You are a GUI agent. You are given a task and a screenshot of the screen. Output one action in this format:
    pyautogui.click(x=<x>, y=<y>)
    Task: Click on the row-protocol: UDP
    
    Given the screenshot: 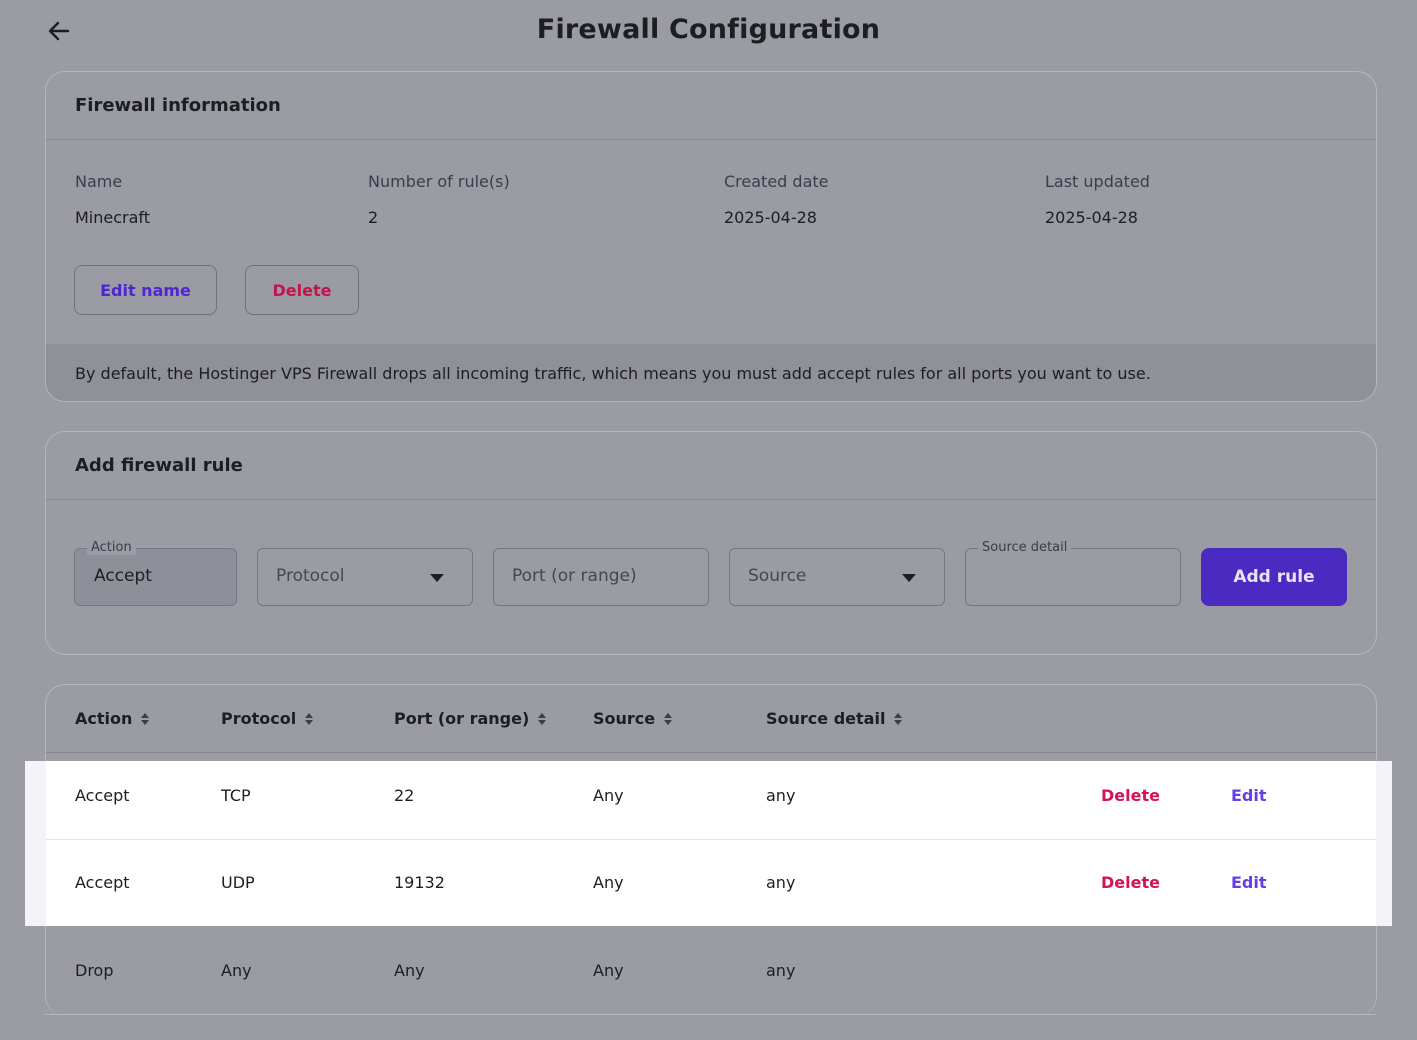 What is the action you would take?
    pyautogui.click(x=238, y=882)
    